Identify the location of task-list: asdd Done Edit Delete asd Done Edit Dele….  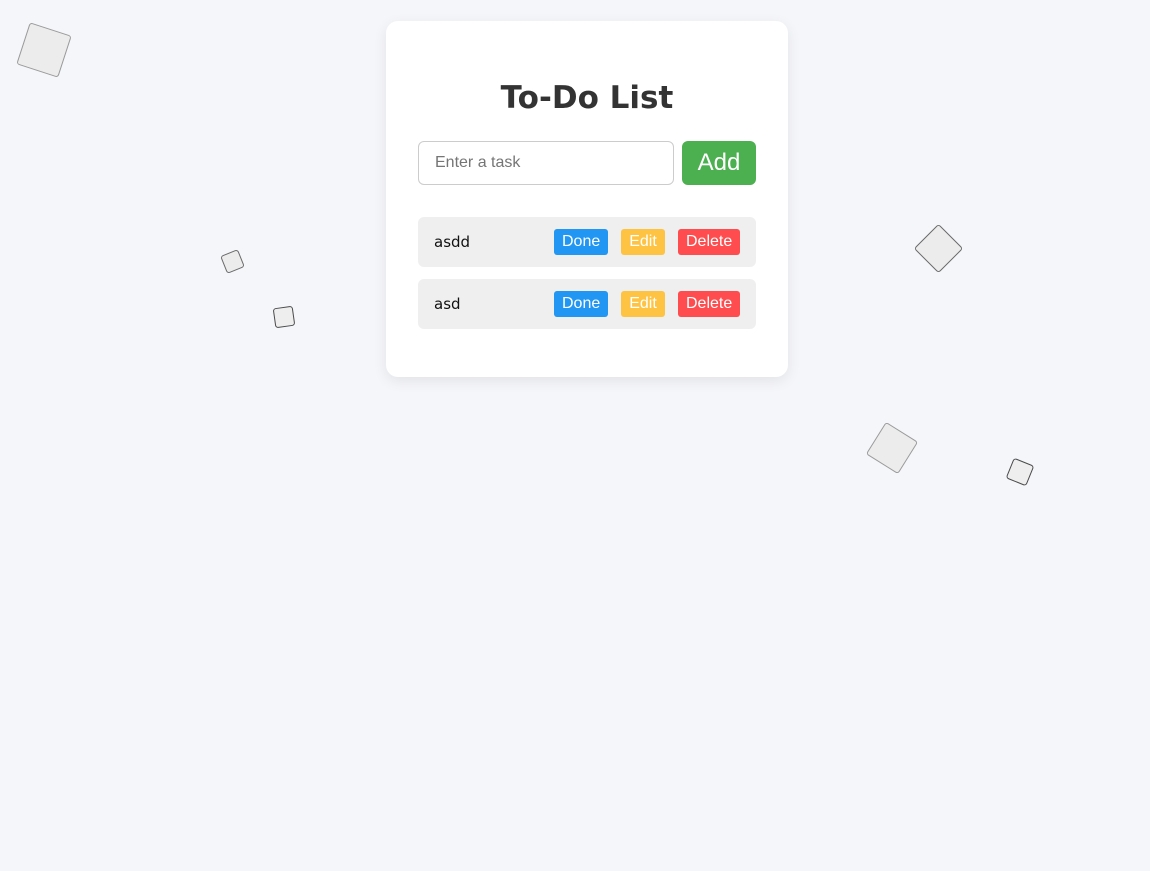
(587, 273).